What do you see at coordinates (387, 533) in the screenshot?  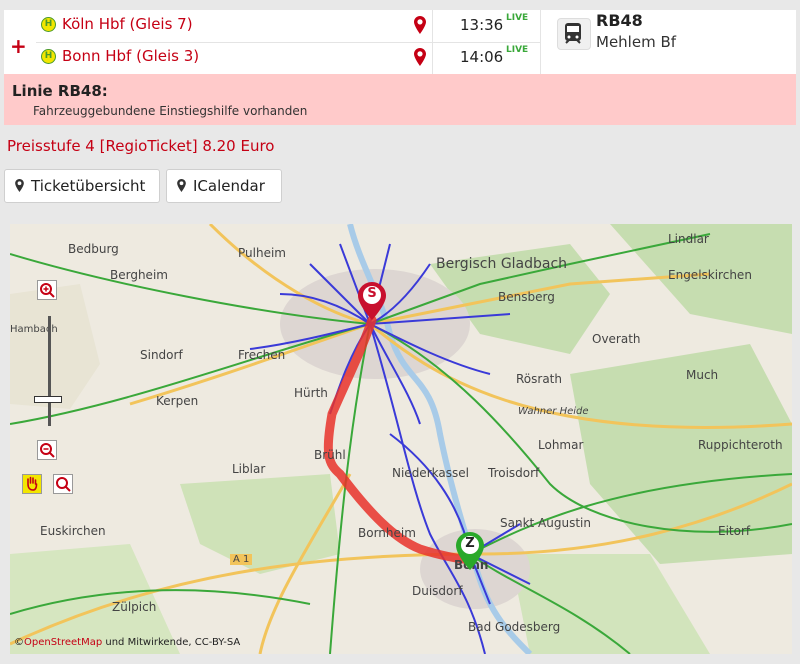 I see `map-label: Bornheim` at bounding box center [387, 533].